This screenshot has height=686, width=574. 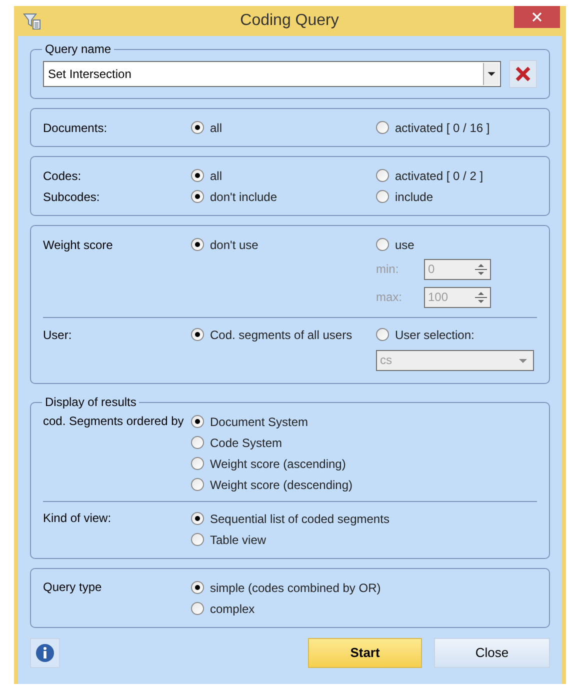 What do you see at coordinates (434, 335) in the screenshot?
I see `radio-label: User selection:` at bounding box center [434, 335].